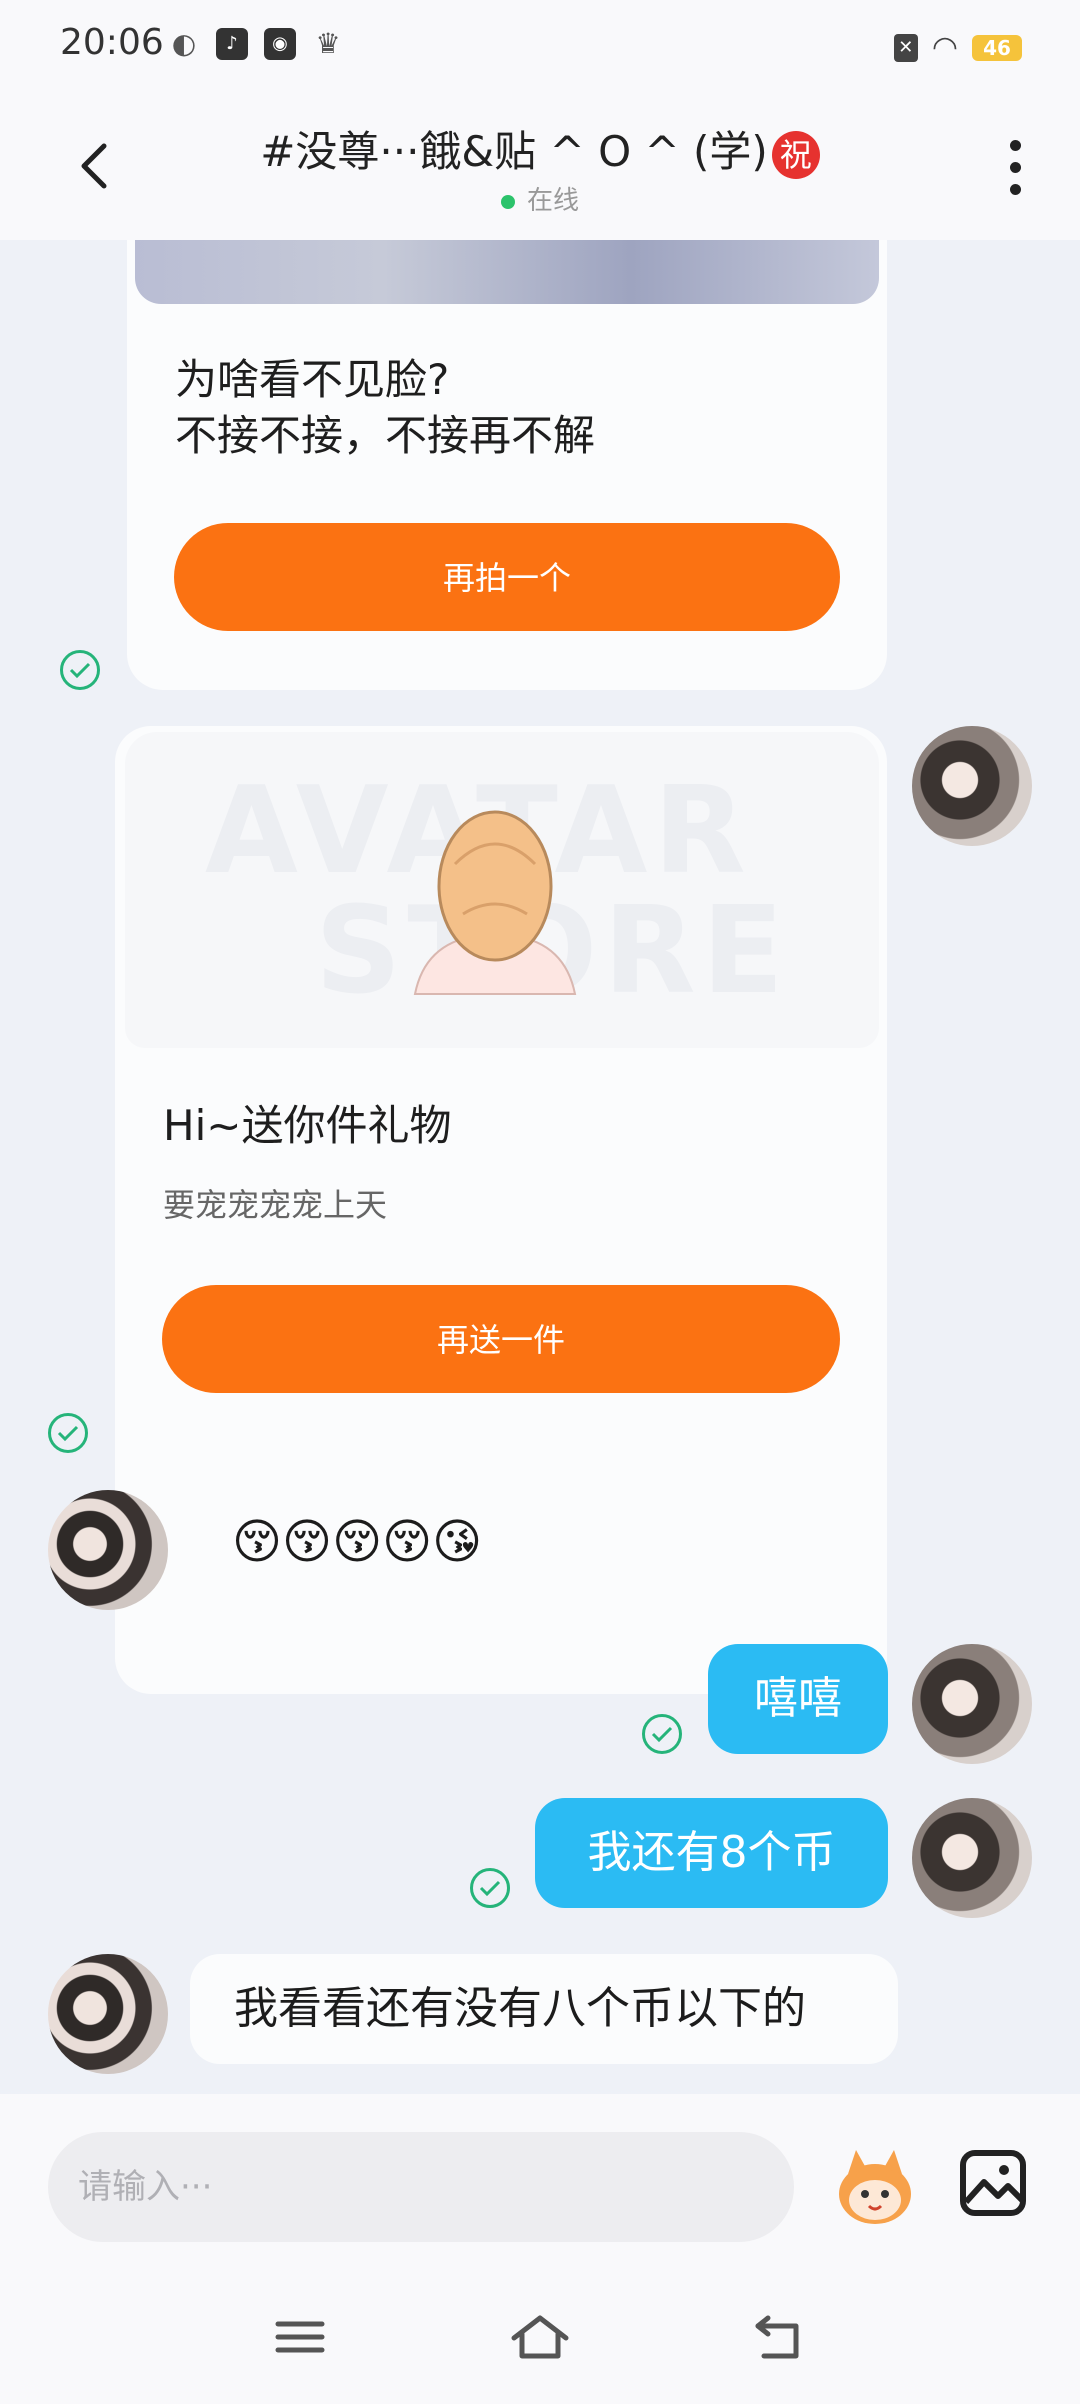 The width and height of the screenshot is (1080, 2404). Describe the element at coordinates (507, 272) in the screenshot. I see `card-photo` at that location.